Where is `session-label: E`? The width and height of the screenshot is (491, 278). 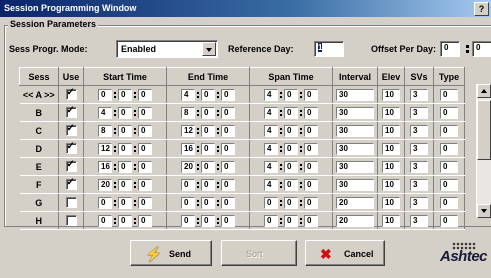 session-label: E is located at coordinates (39, 166).